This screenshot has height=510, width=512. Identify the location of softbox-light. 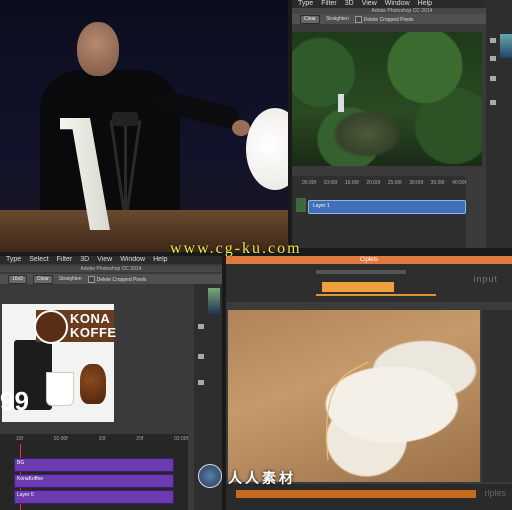
(267, 149).